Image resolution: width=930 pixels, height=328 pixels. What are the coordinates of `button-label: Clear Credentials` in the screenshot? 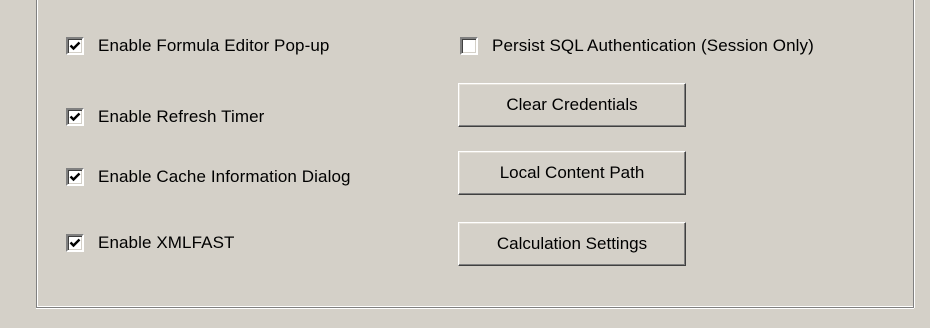 It's located at (572, 104).